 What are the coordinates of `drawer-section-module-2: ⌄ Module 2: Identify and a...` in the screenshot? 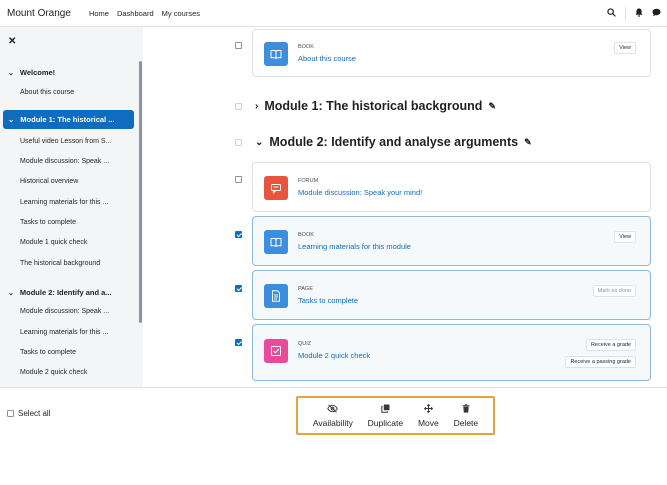 It's located at (60, 292).